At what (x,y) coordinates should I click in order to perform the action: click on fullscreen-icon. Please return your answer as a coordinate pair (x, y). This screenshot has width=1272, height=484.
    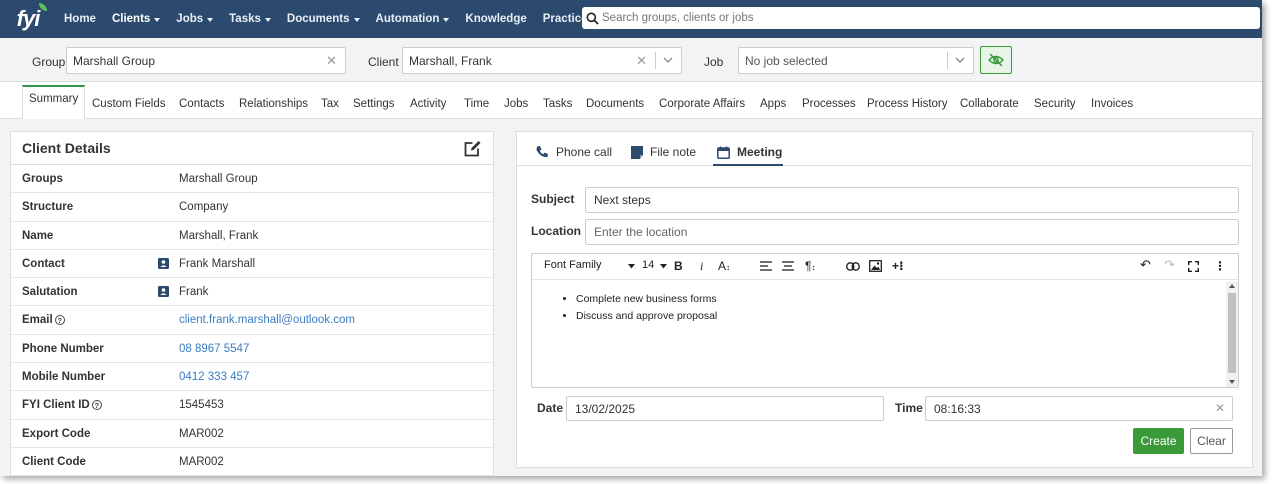
    Looking at the image, I should click on (1193, 266).